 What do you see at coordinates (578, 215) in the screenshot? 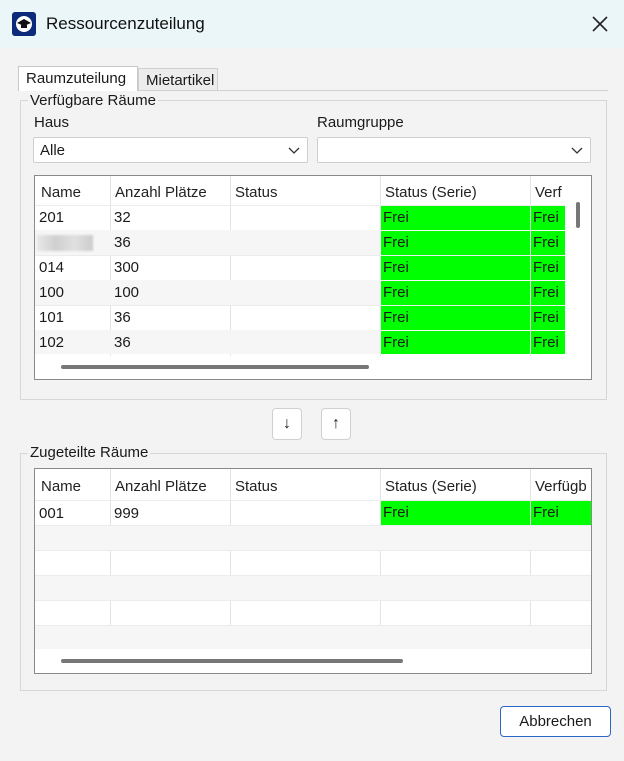
I see `vertical-scrollbar` at bounding box center [578, 215].